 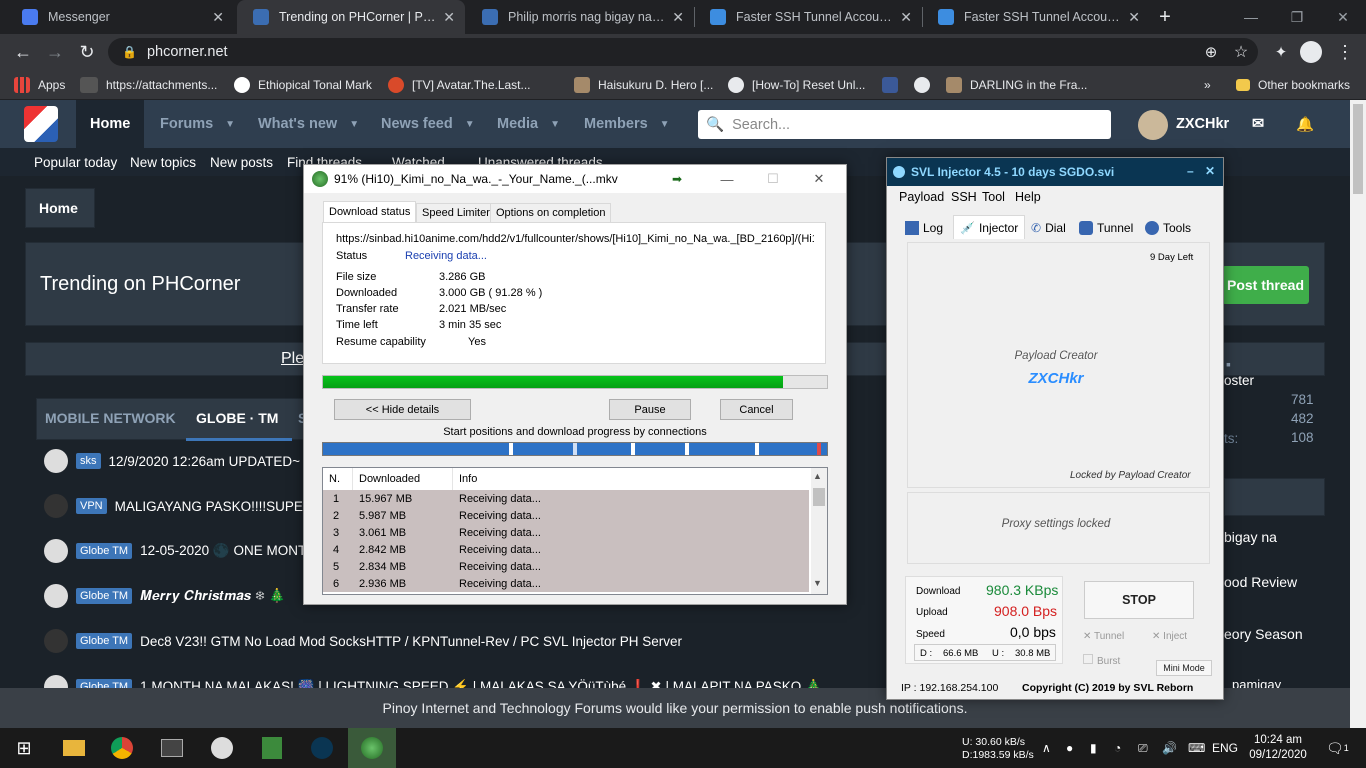 I want to click on network-icon: ⎚, so click(x=1143, y=748).